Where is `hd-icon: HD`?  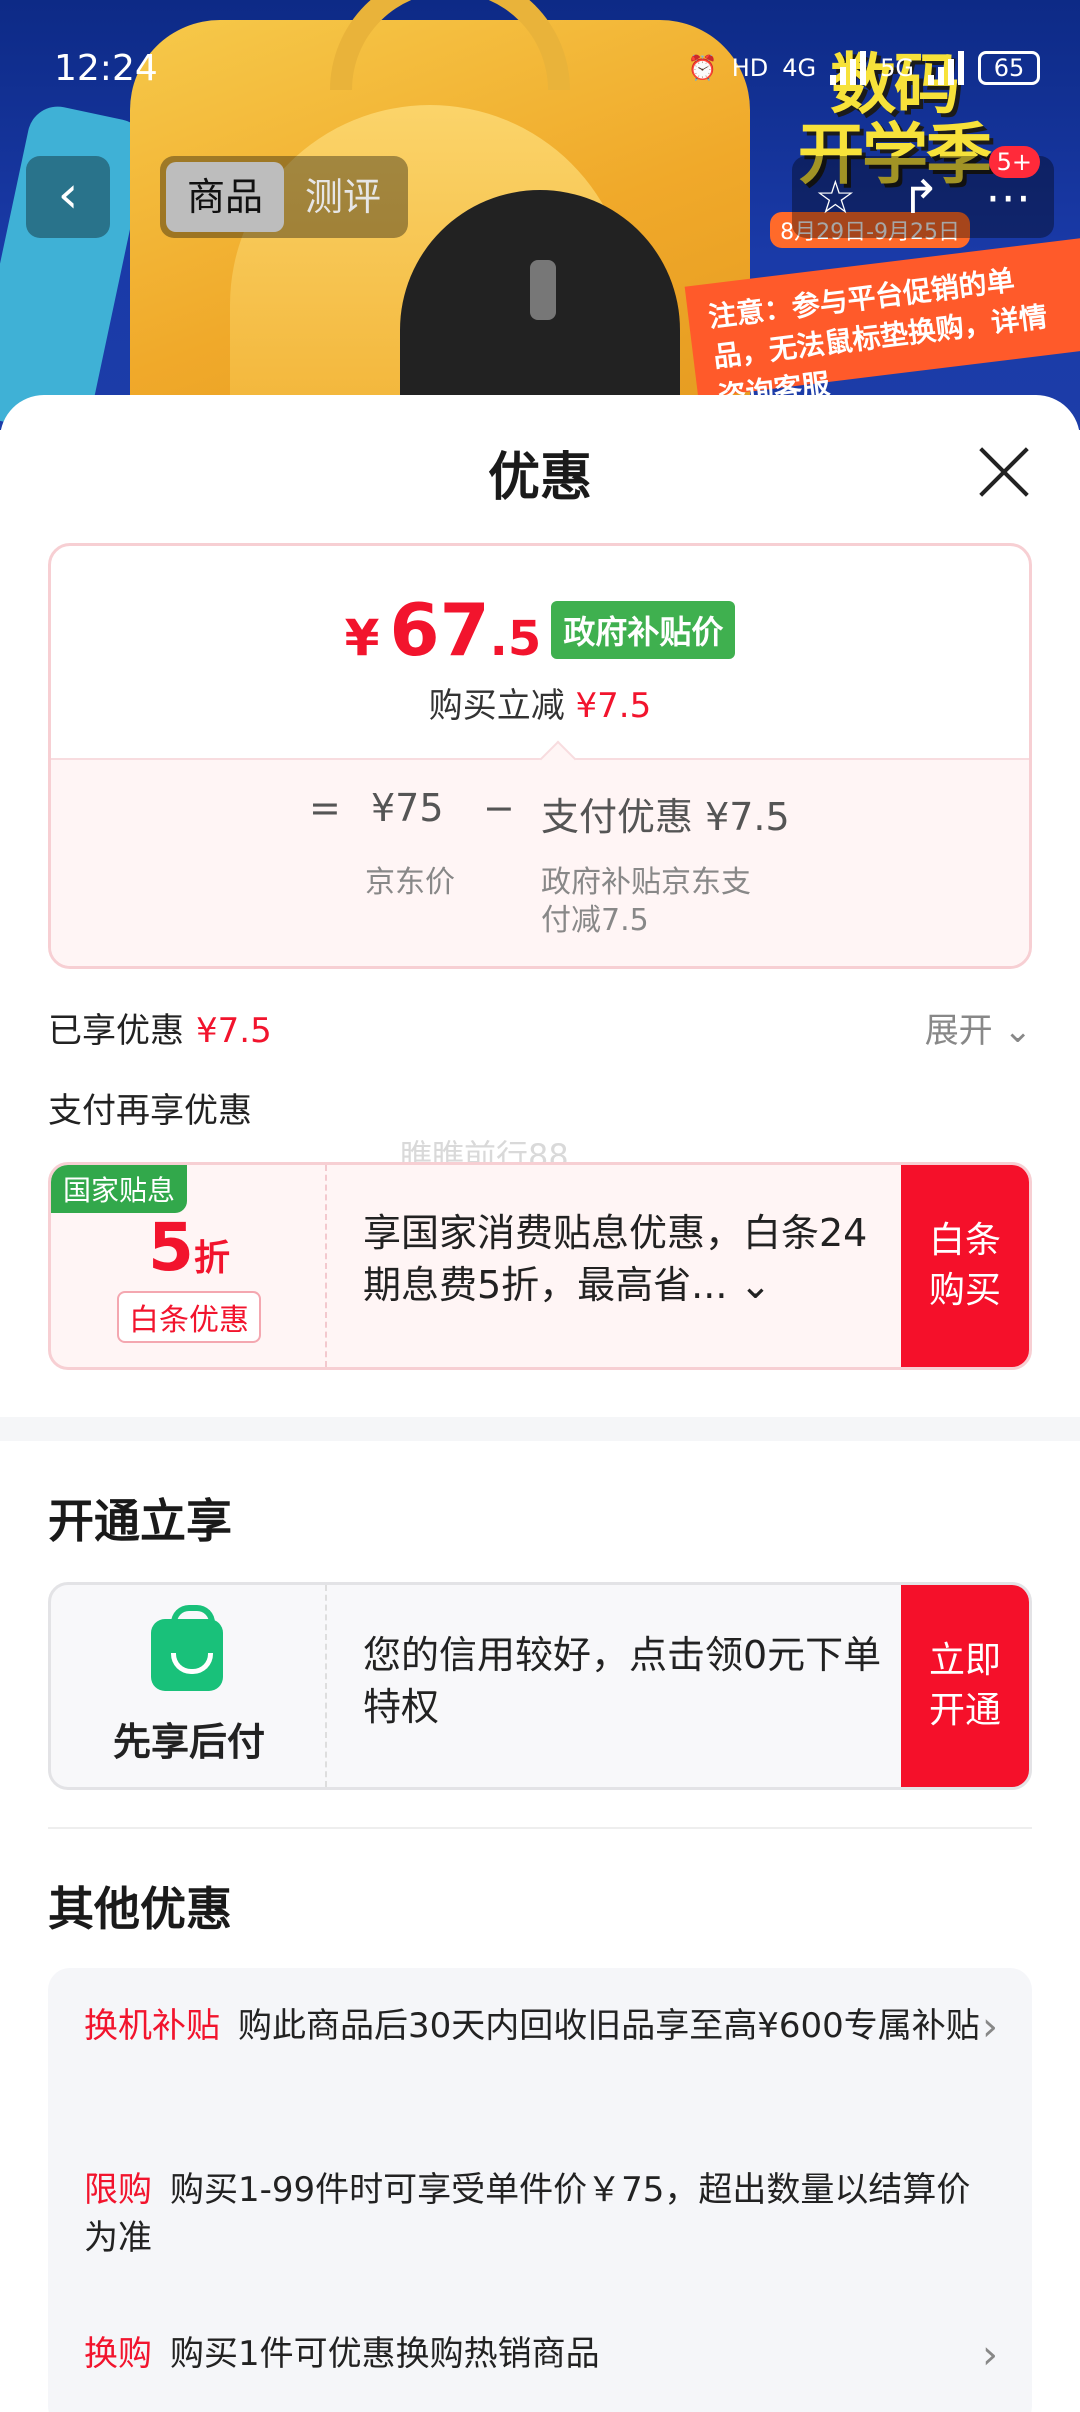
hd-icon: HD is located at coordinates (750, 68).